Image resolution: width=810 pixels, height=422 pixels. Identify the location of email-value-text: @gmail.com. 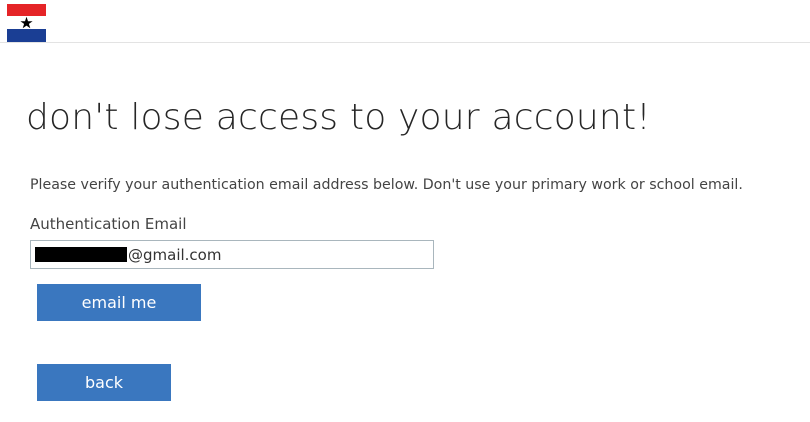
(175, 254).